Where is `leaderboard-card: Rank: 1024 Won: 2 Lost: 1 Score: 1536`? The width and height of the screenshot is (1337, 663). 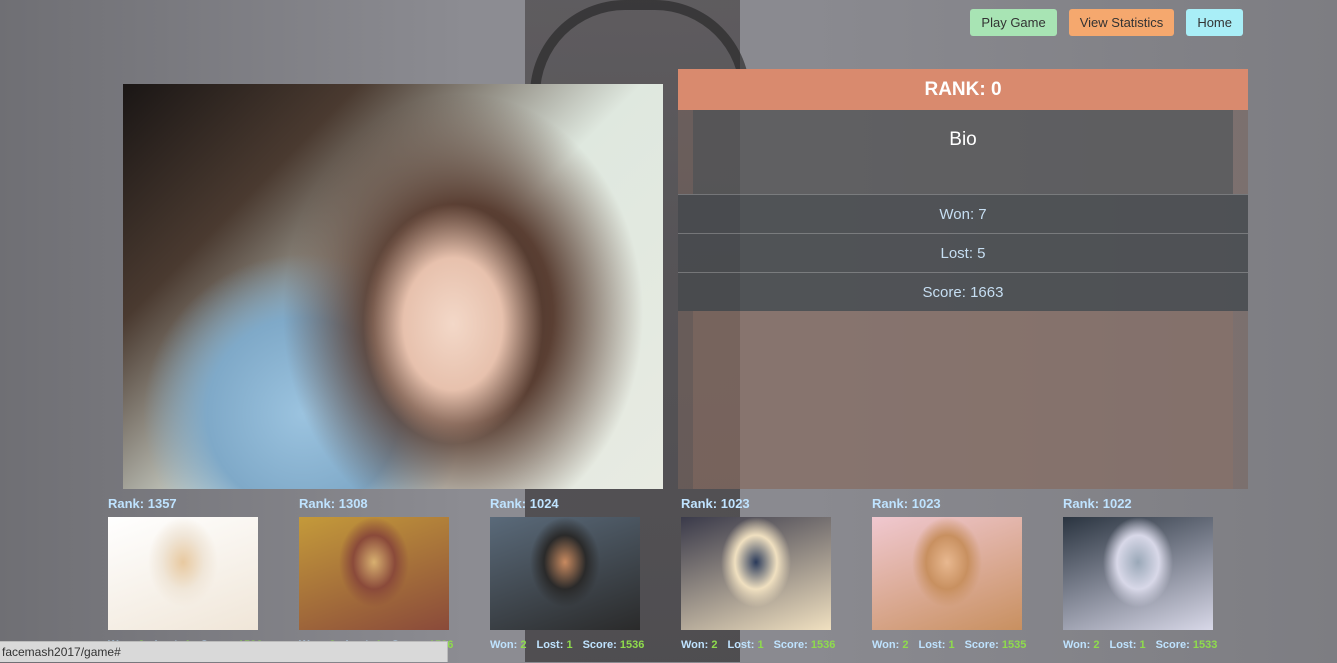 leaderboard-card: Rank: 1024 Won: 2 Lost: 1 Score: 1536 is located at coordinates (570, 573).